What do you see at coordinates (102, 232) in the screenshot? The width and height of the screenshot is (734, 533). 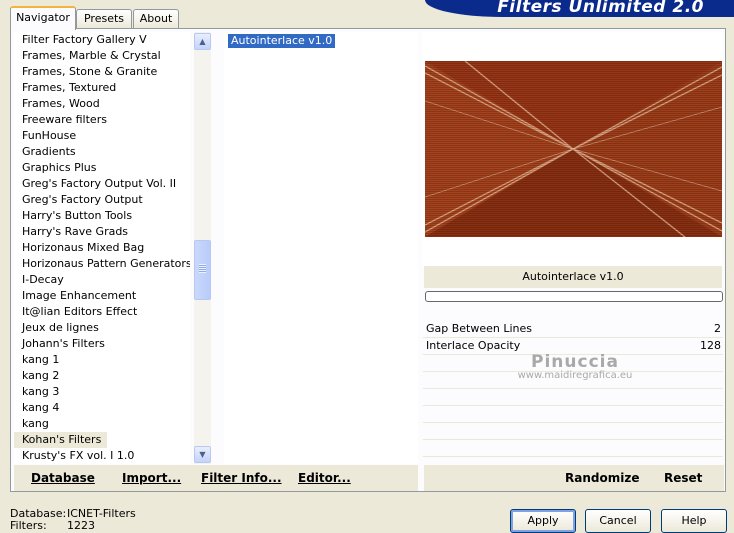 I see `category-item: Harry's Rave Grads` at bounding box center [102, 232].